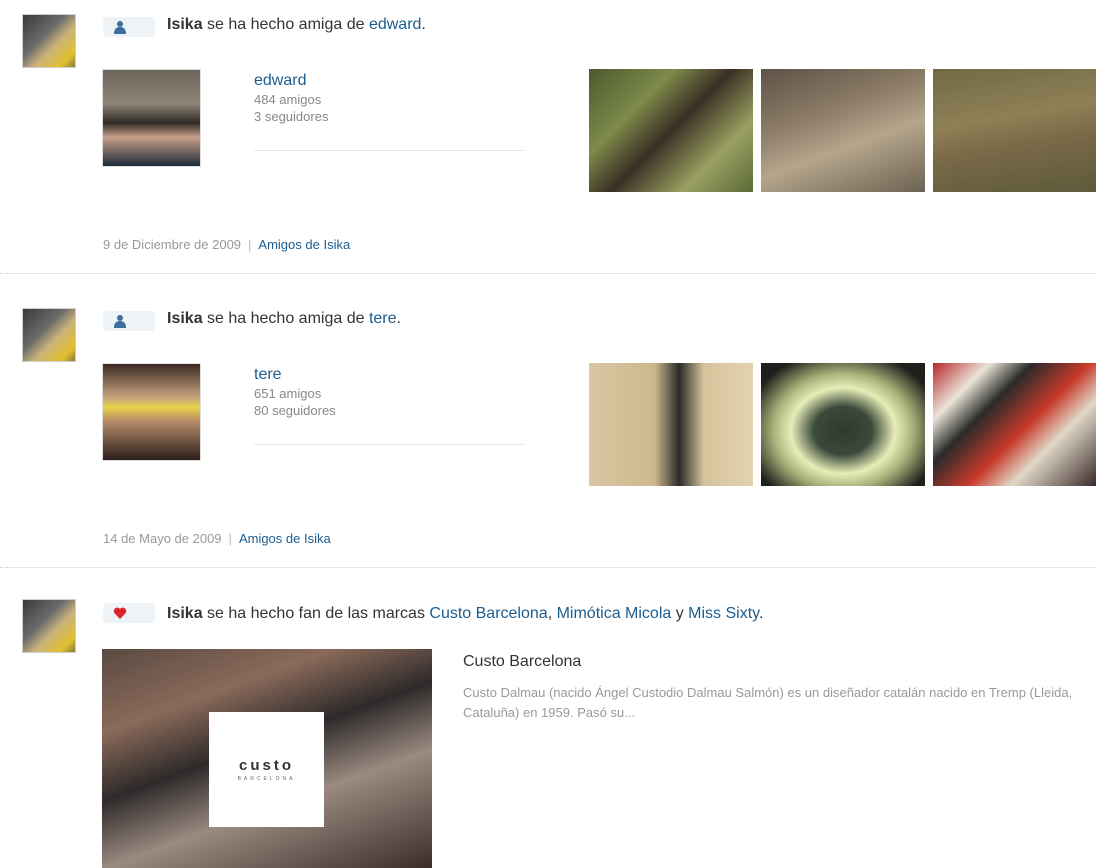  I want to click on brand-title: Custo Barcelona, so click(522, 662).